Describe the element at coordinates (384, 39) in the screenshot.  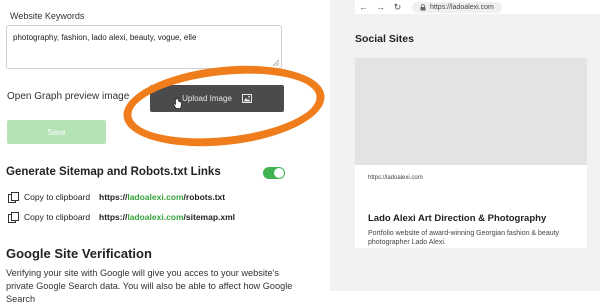
I see `social-sites-title: Social Sites` at that location.